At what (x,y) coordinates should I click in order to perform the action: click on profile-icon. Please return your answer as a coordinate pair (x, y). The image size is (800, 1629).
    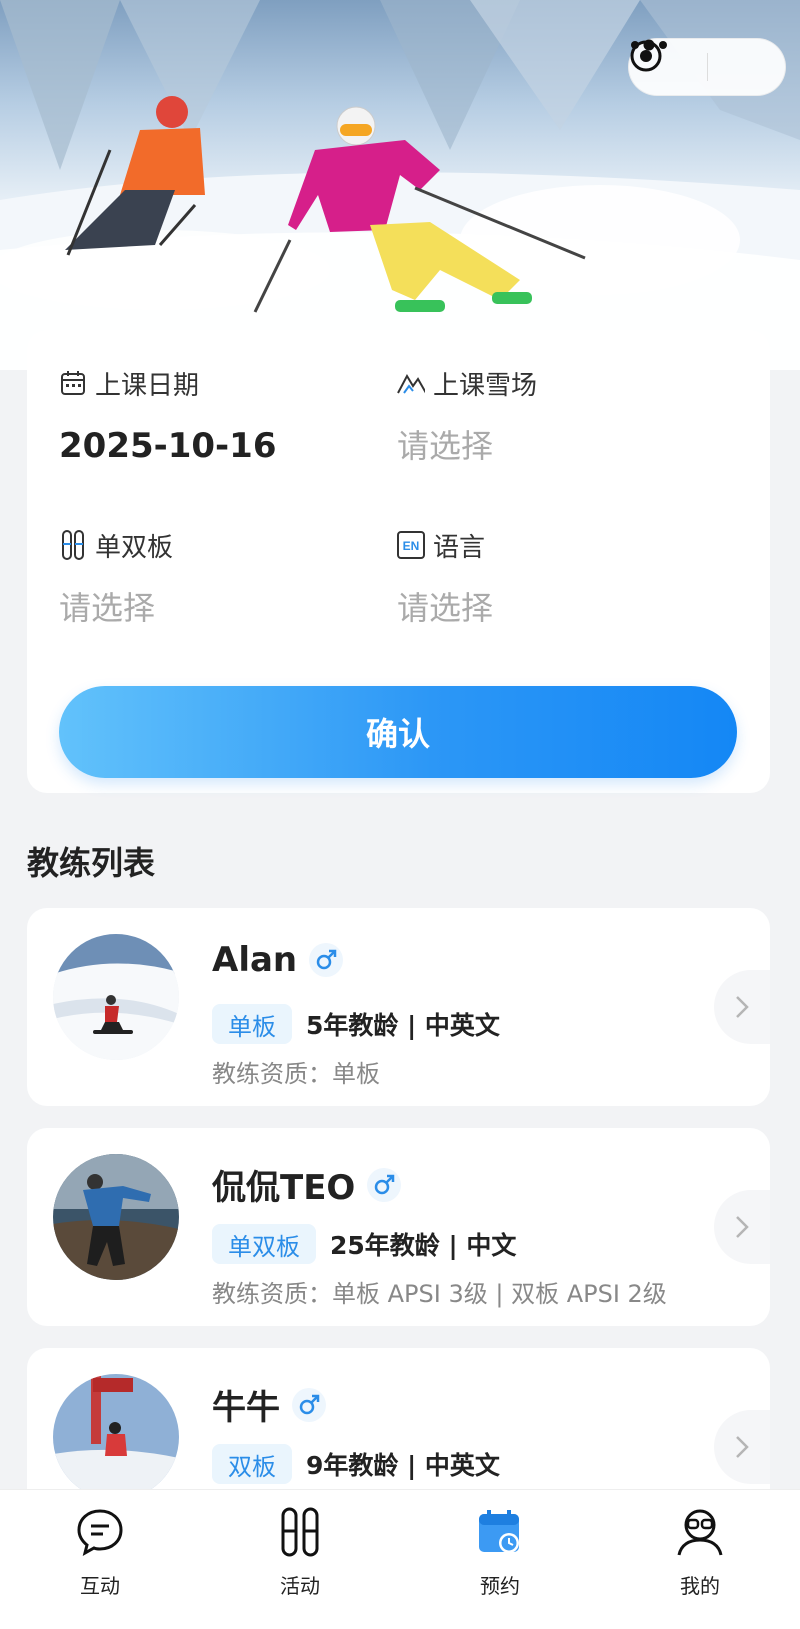
    Looking at the image, I should click on (700, 1532).